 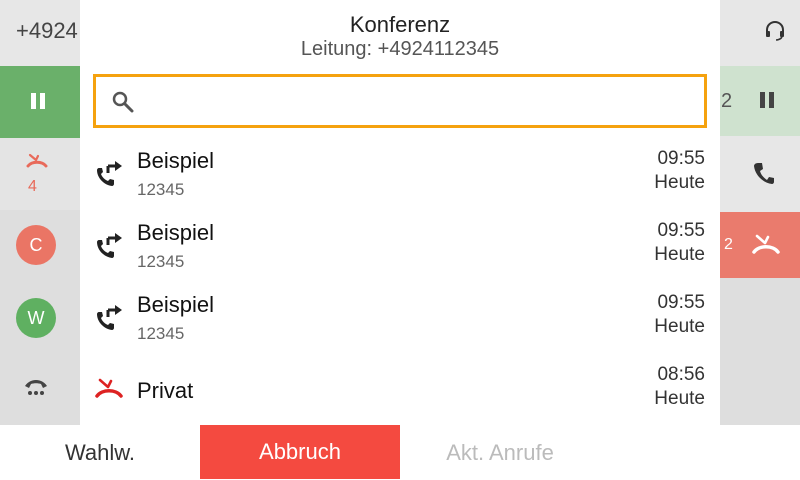 What do you see at coordinates (300, 452) in the screenshot?
I see `cancel-softkey: Abbruch` at bounding box center [300, 452].